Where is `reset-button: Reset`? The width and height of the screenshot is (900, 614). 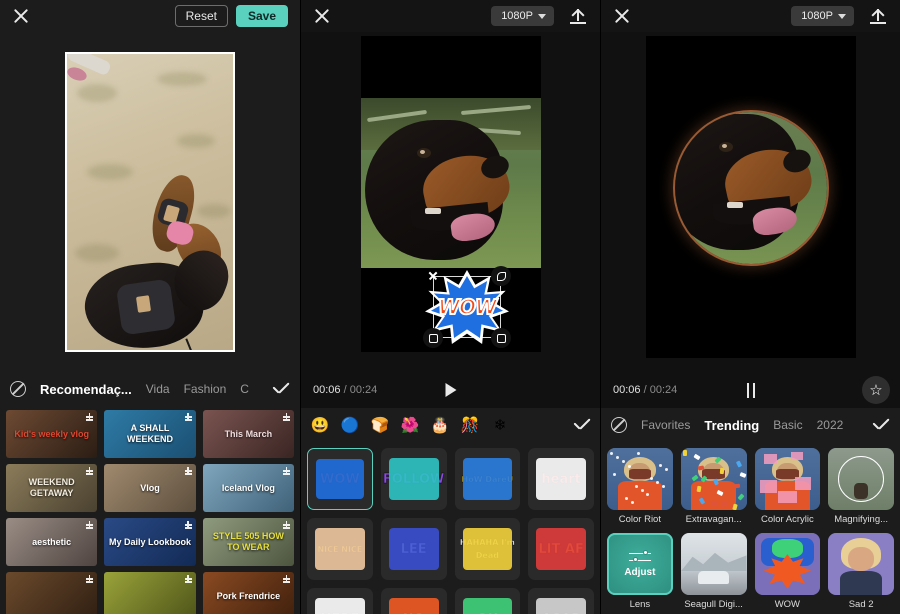 reset-button: Reset is located at coordinates (201, 16).